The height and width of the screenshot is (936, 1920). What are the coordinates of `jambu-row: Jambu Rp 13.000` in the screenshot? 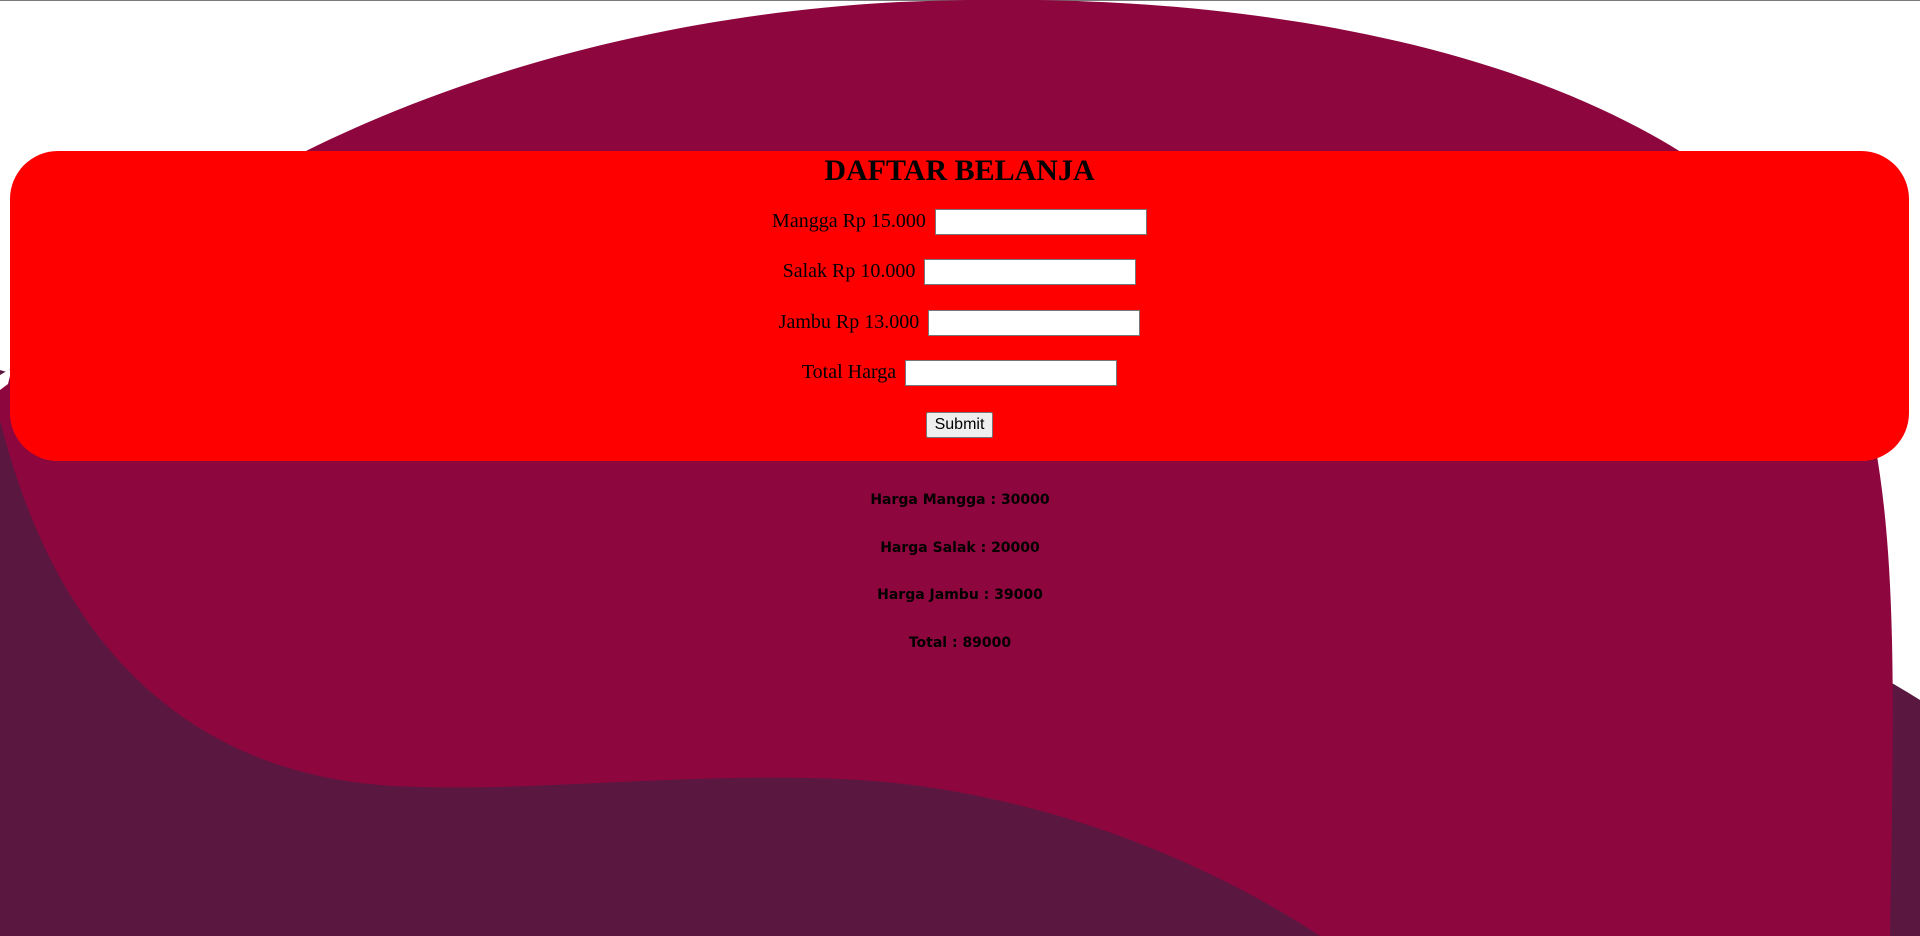 It's located at (959, 323).